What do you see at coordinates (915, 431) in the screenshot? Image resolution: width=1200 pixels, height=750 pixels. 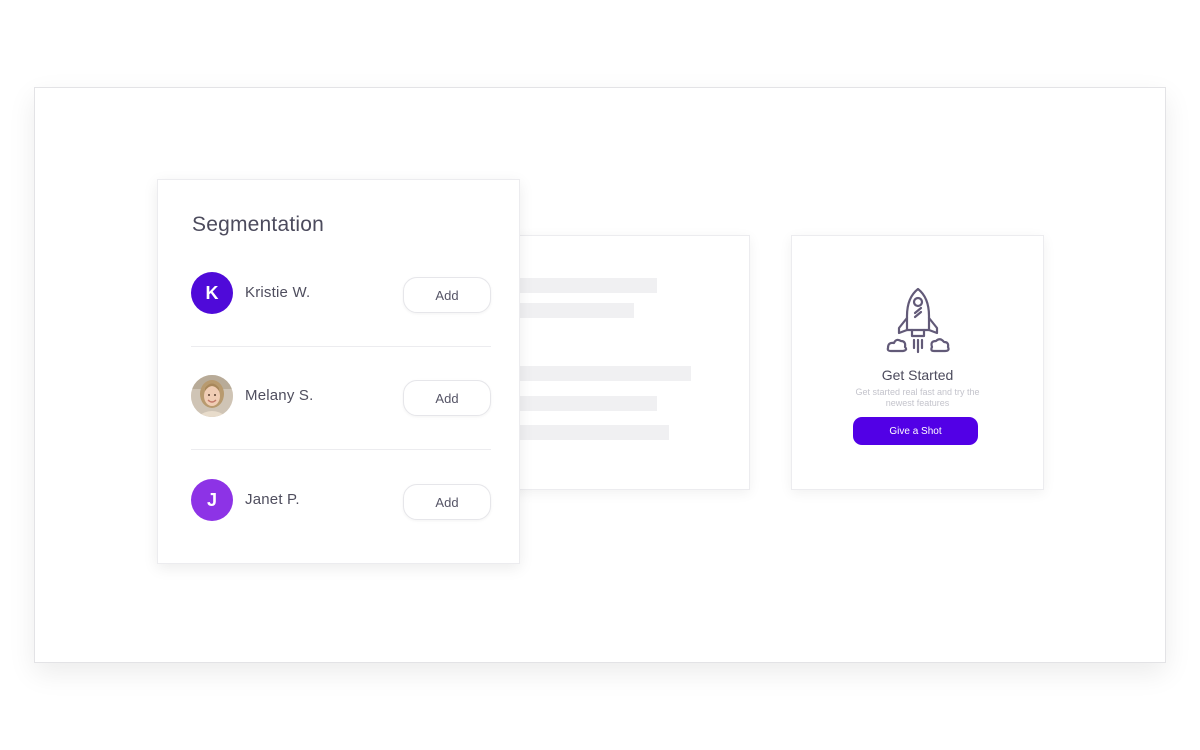 I see `give-a-shot-button: Give a Shot` at bounding box center [915, 431].